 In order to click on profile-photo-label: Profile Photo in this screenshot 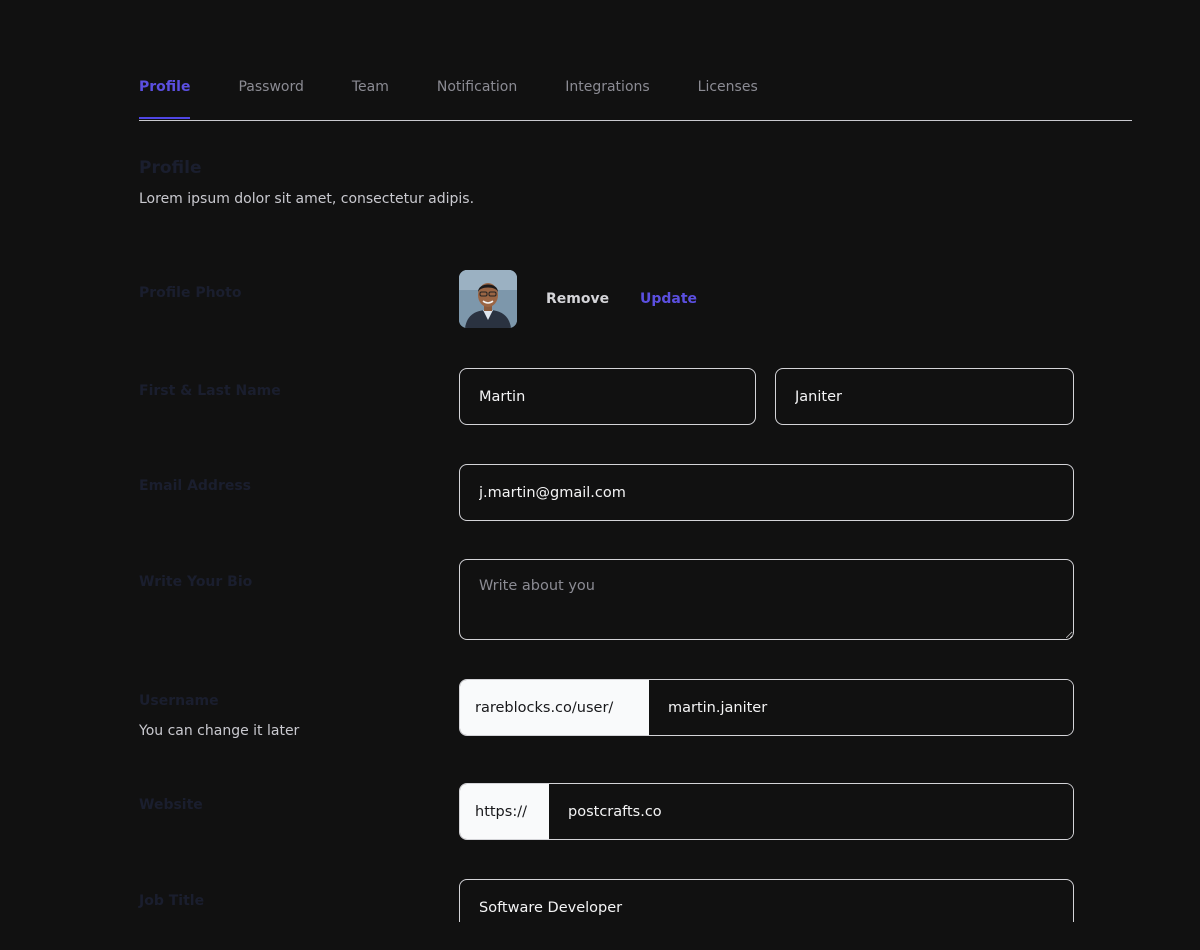, I will do `click(190, 293)`.